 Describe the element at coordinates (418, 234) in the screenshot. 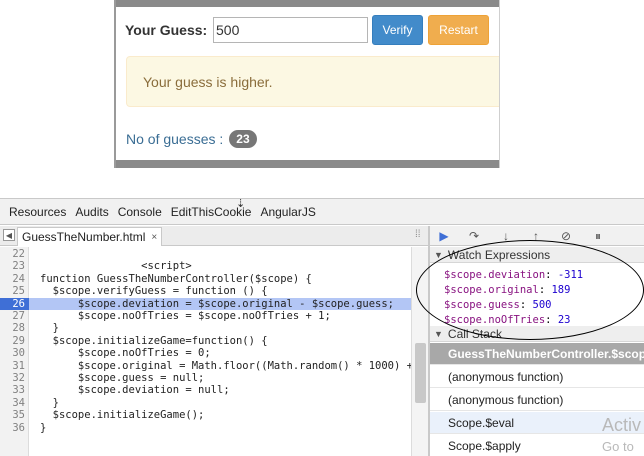

I see `tab-overflow-icon: ⁞⁞` at that location.